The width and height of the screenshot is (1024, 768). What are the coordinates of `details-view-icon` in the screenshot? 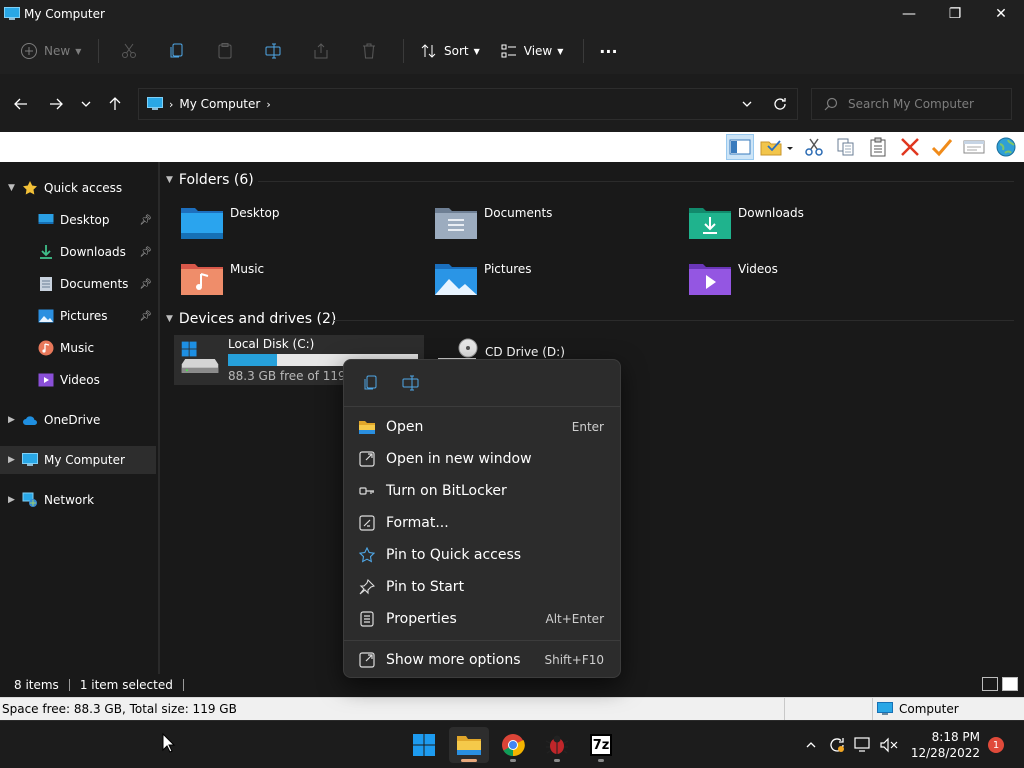 It's located at (990, 684).